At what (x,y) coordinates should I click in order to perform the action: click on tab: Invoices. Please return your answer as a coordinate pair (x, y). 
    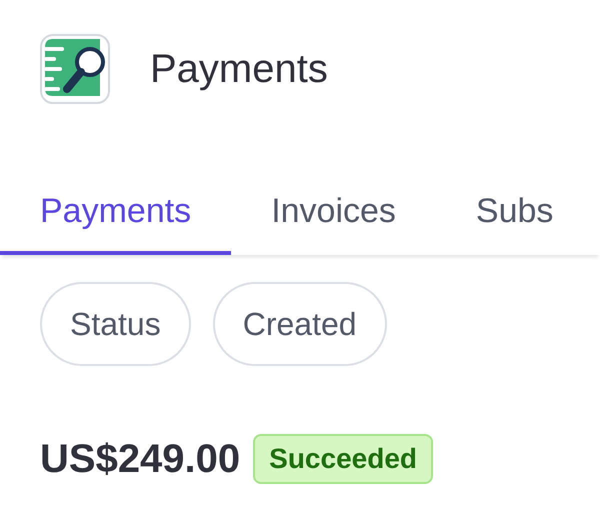
    Looking at the image, I should click on (333, 187).